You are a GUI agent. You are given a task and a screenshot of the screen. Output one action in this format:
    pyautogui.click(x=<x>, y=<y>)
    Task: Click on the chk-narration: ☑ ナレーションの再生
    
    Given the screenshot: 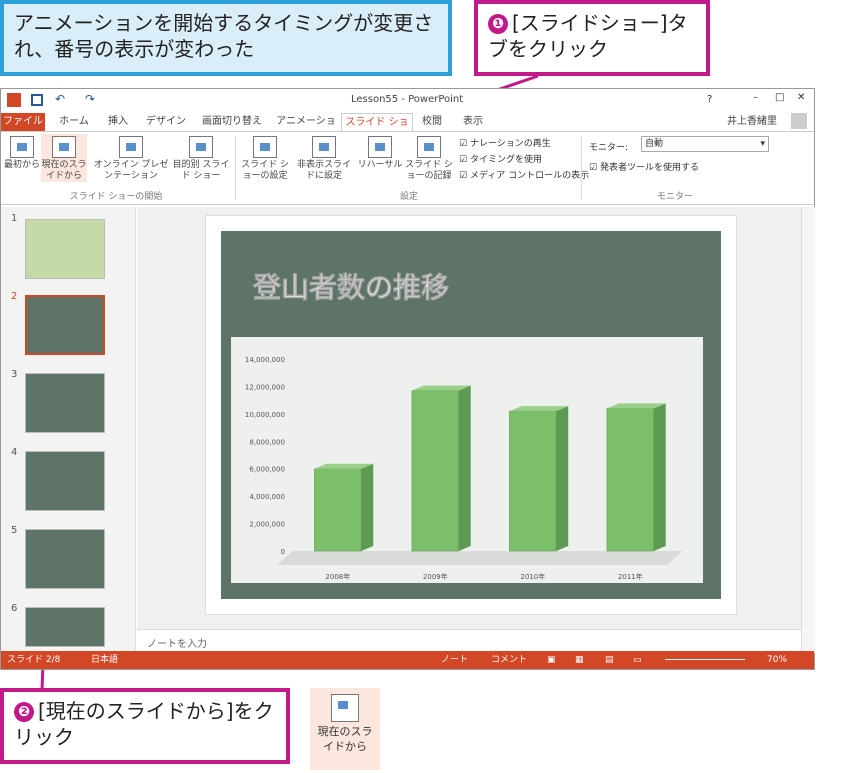 What is the action you would take?
    pyautogui.click(x=505, y=142)
    